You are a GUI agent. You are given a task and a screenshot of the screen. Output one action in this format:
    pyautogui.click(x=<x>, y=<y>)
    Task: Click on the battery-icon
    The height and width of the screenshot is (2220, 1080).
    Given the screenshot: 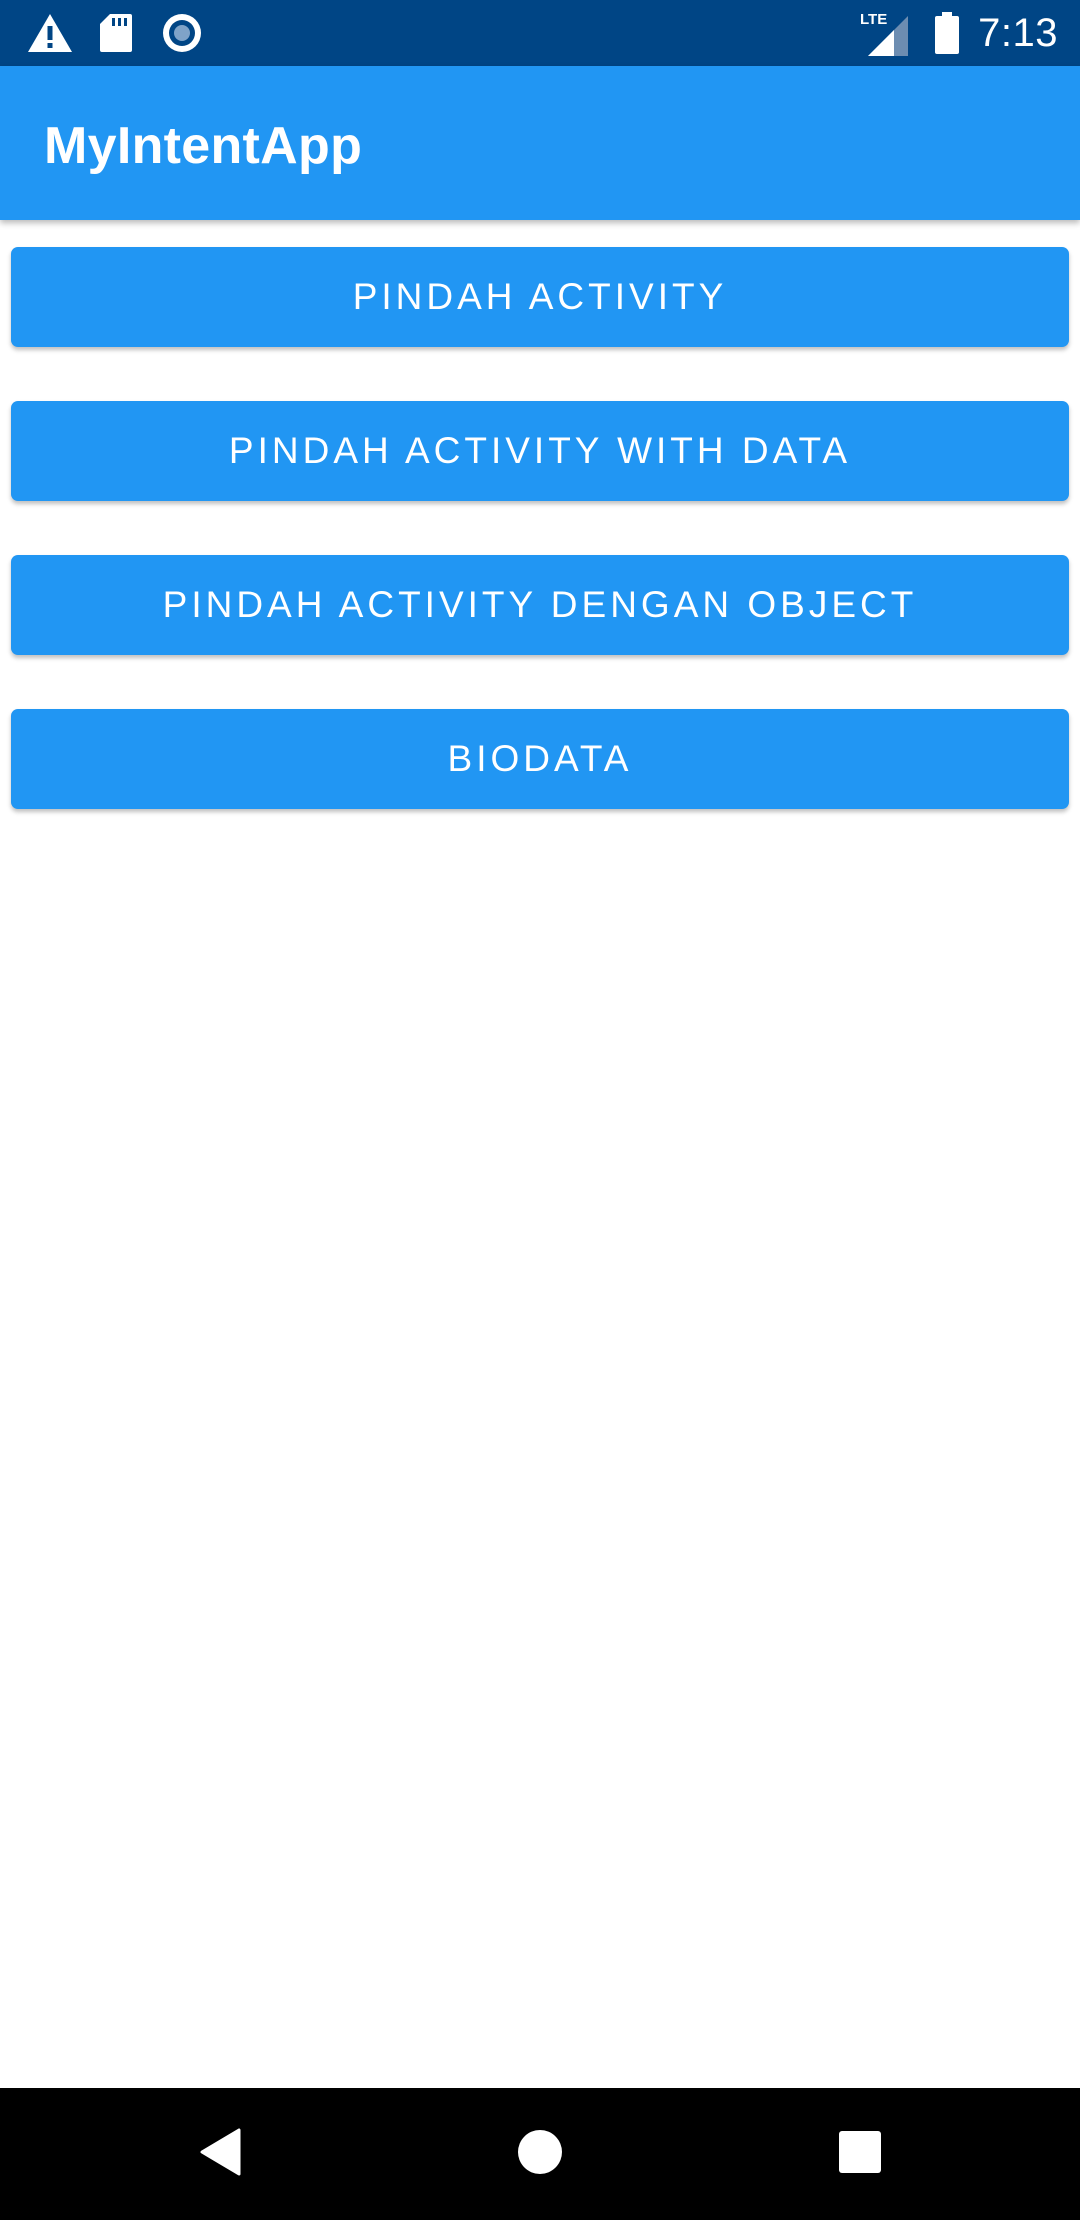 What is the action you would take?
    pyautogui.click(x=947, y=33)
    